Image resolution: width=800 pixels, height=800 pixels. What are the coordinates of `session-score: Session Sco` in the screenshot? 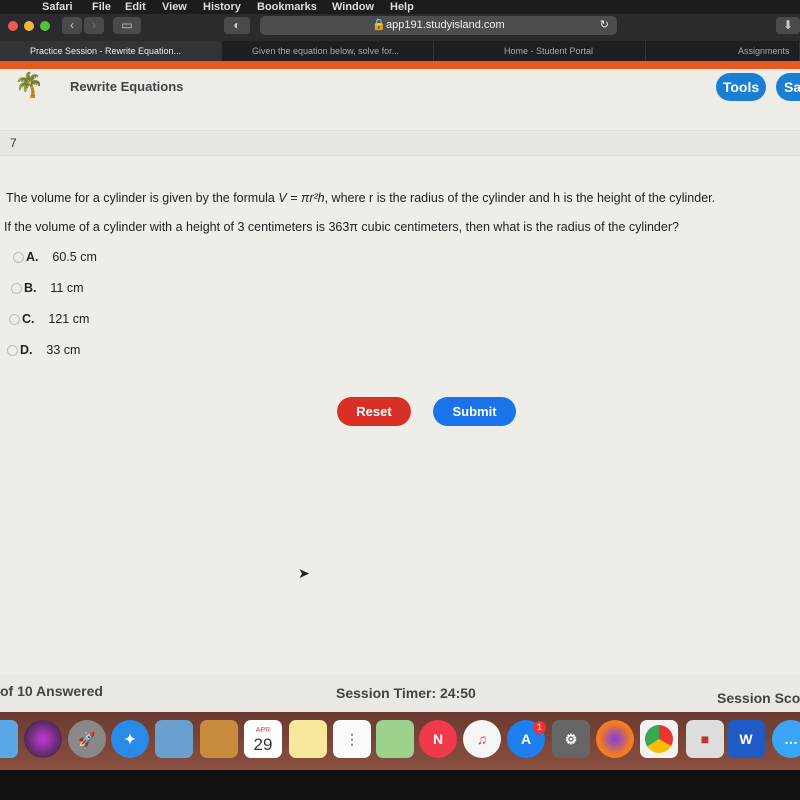 It's located at (758, 698).